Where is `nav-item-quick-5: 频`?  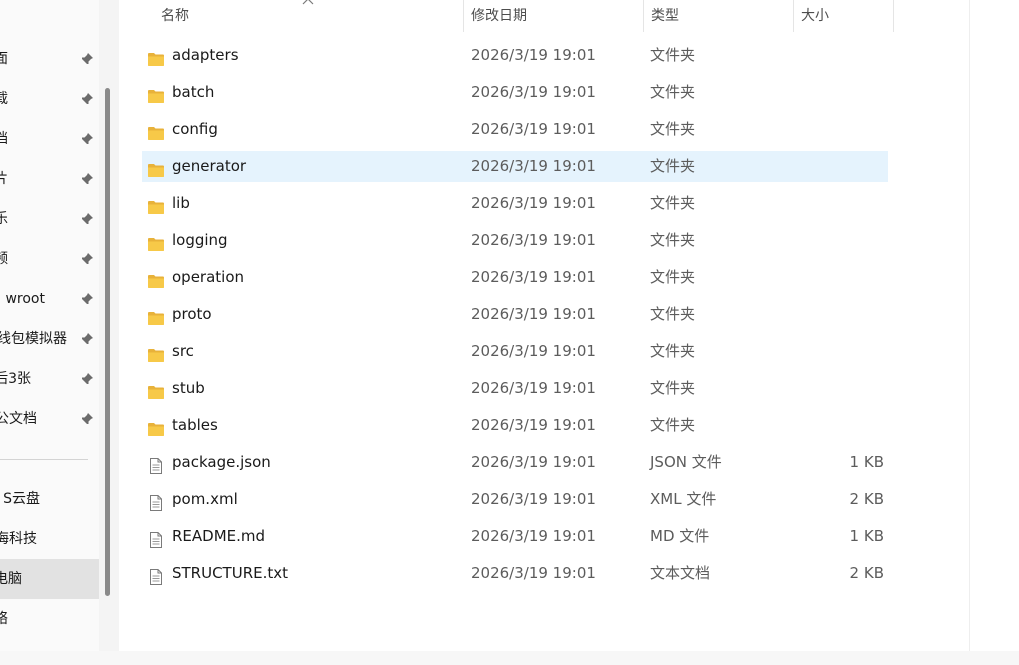 nav-item-quick-5: 频 is located at coordinates (49, 259).